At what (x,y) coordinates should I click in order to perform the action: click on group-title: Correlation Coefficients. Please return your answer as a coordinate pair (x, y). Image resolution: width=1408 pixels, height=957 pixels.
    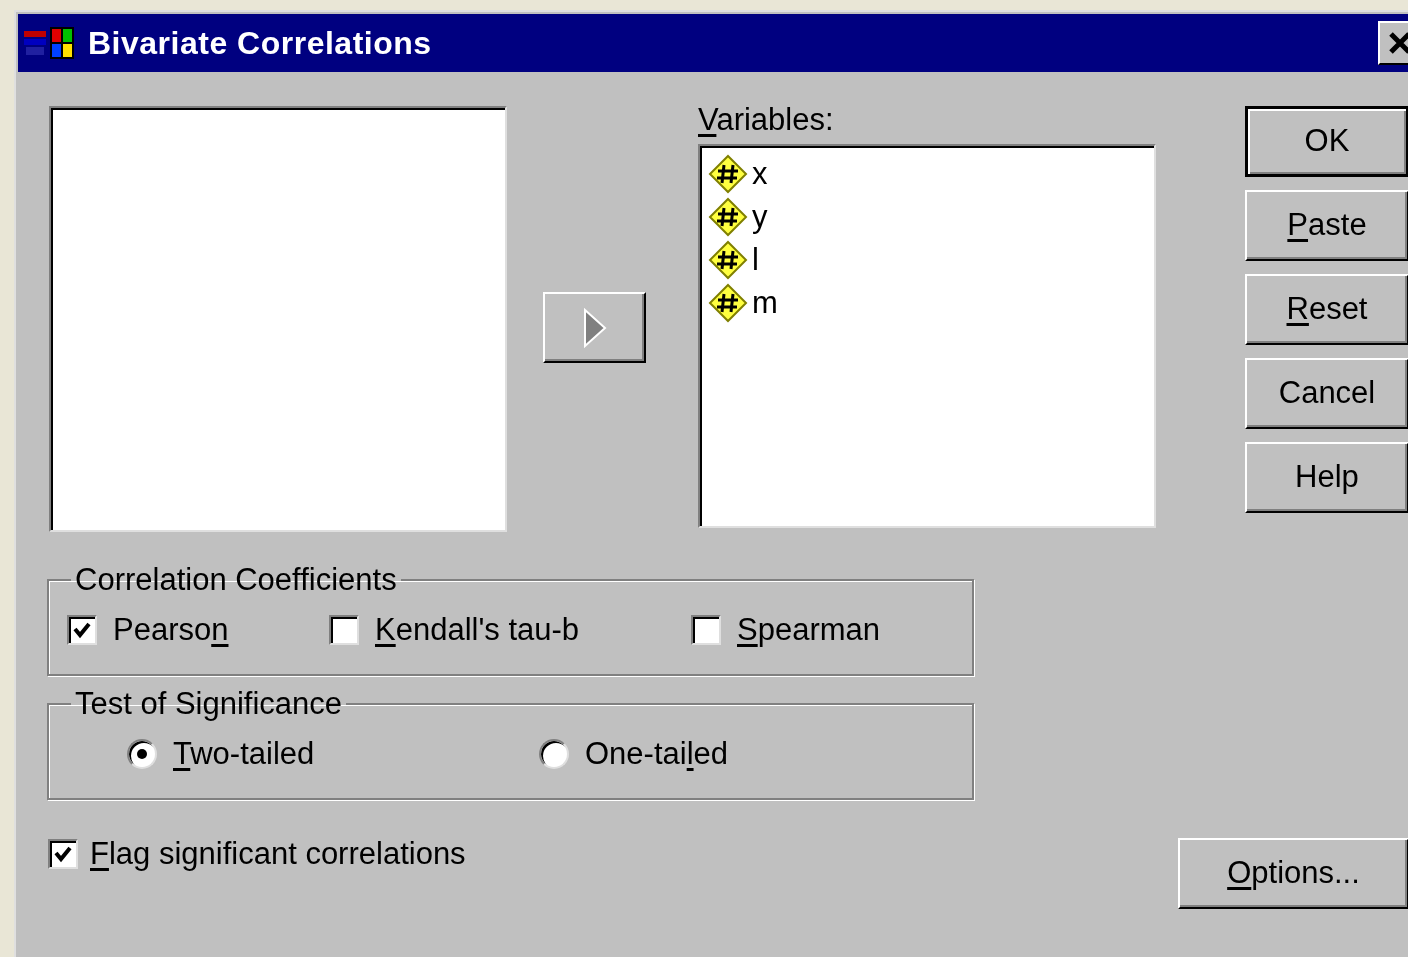
    Looking at the image, I should click on (236, 580).